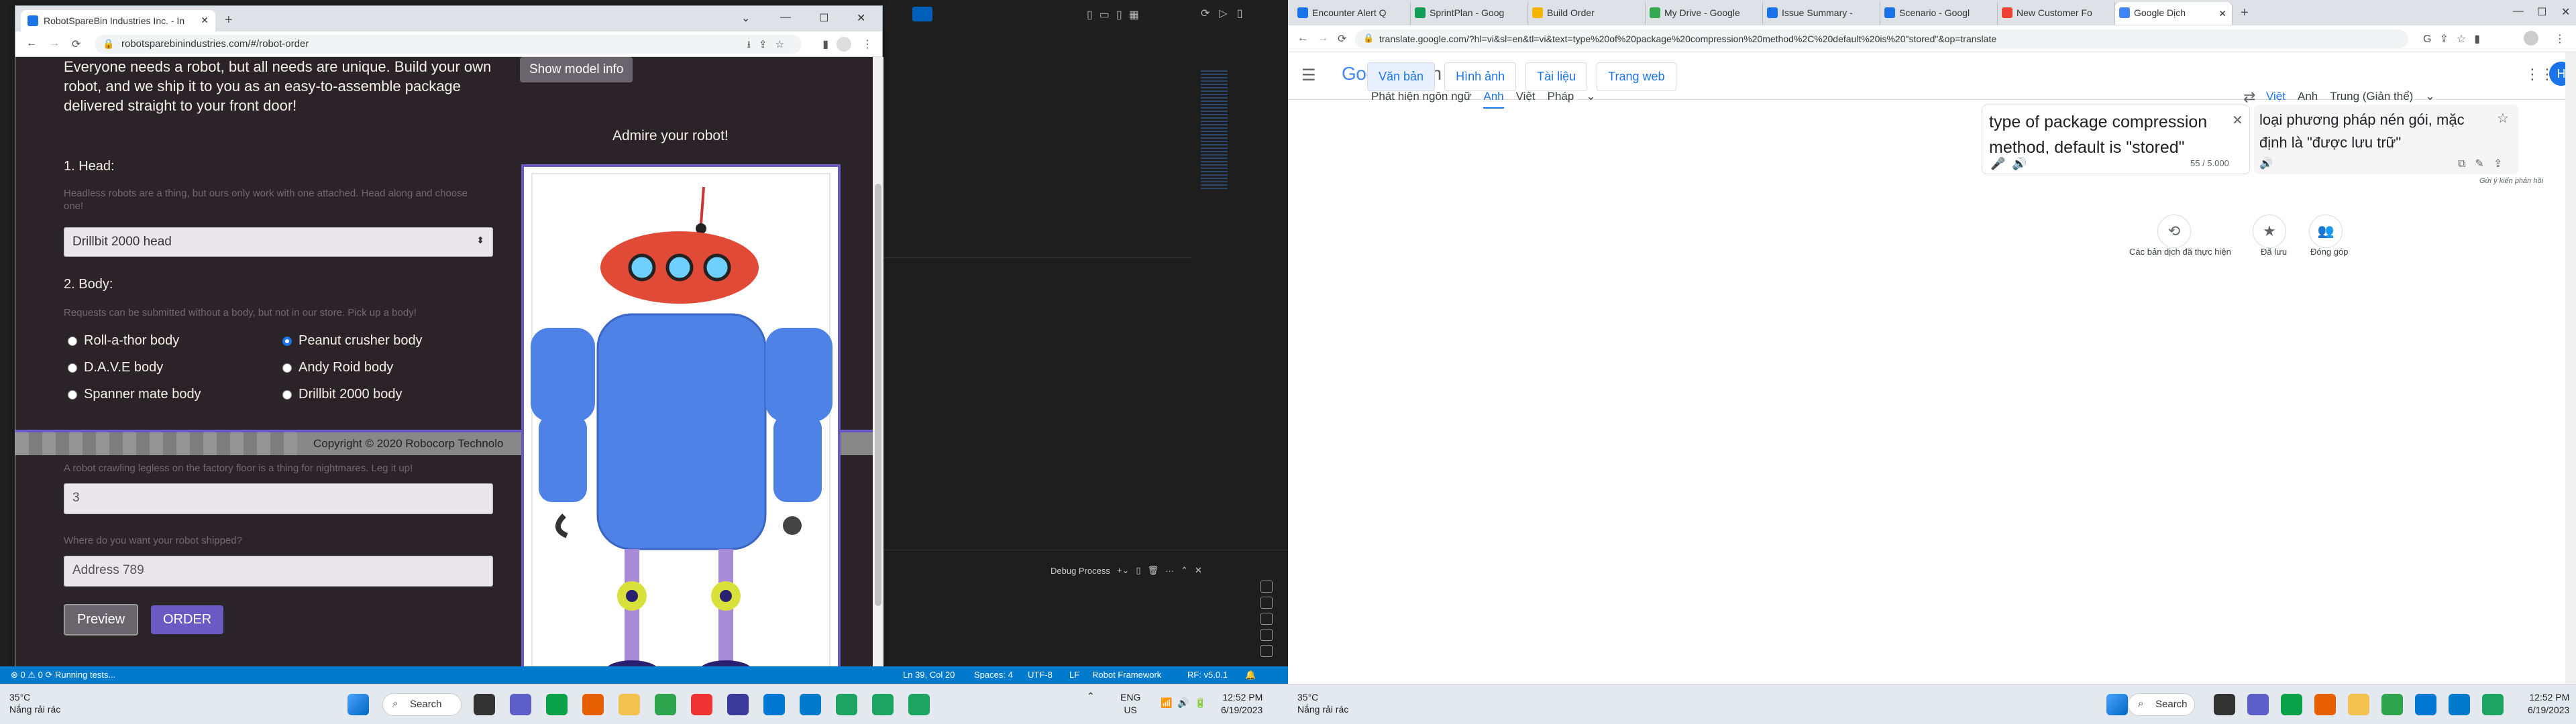 The height and width of the screenshot is (724, 2576). I want to click on page-scrollbar, so click(2570, 368).